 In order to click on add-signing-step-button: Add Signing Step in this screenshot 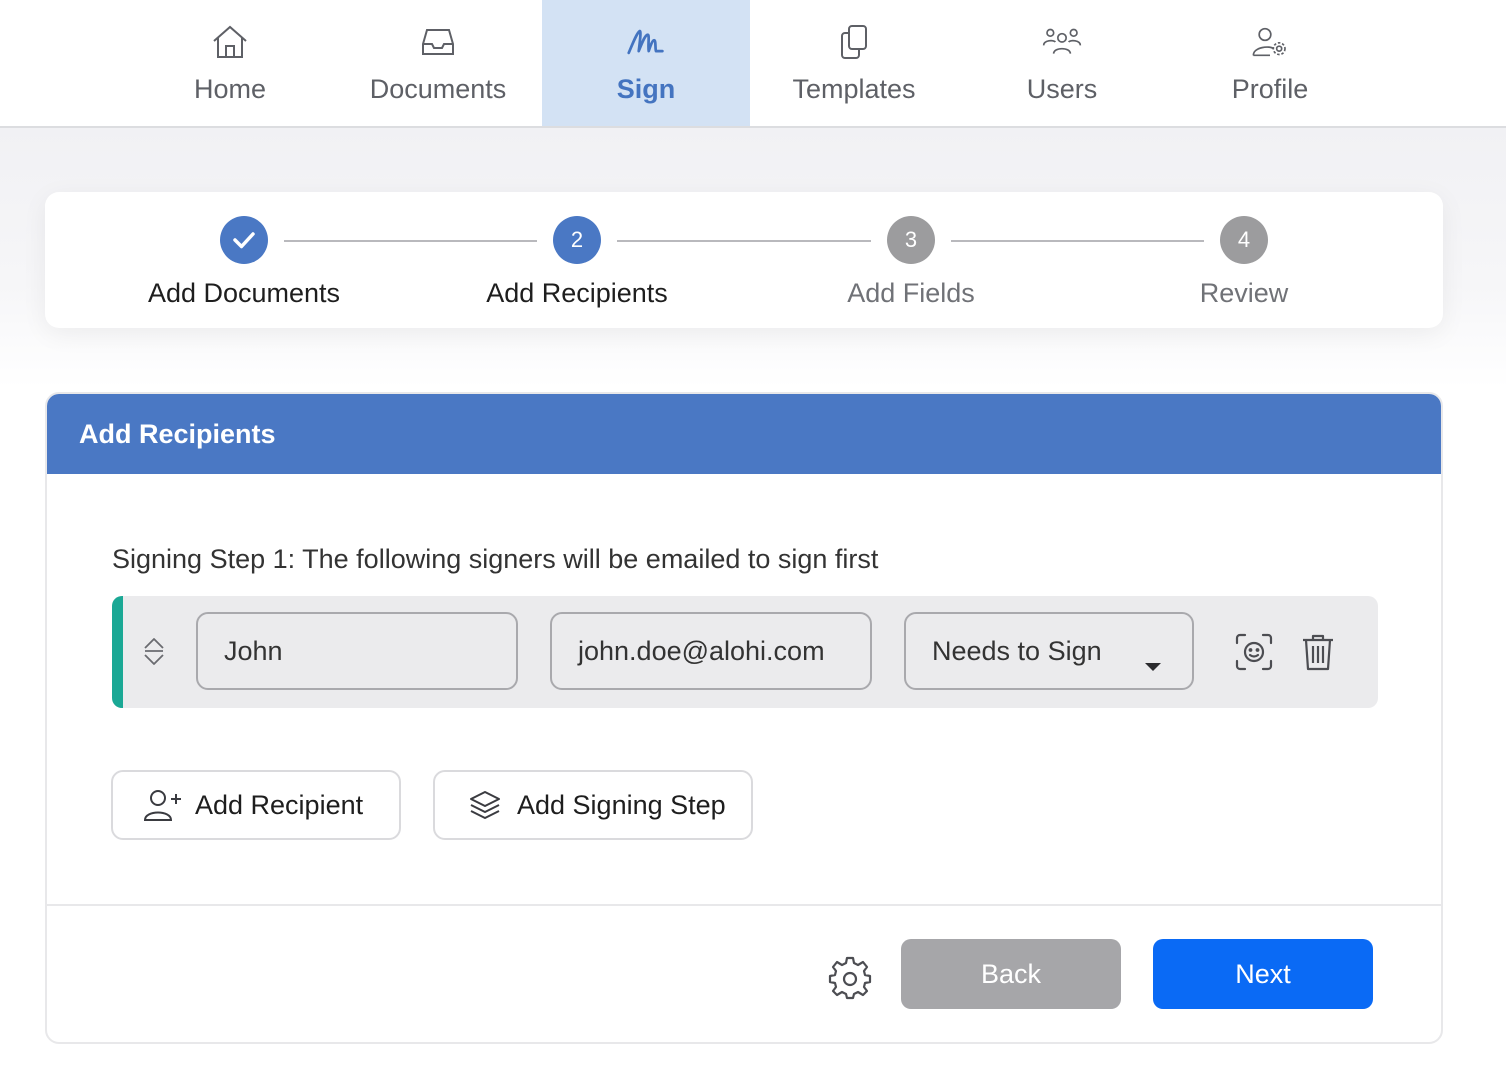, I will do `click(593, 805)`.